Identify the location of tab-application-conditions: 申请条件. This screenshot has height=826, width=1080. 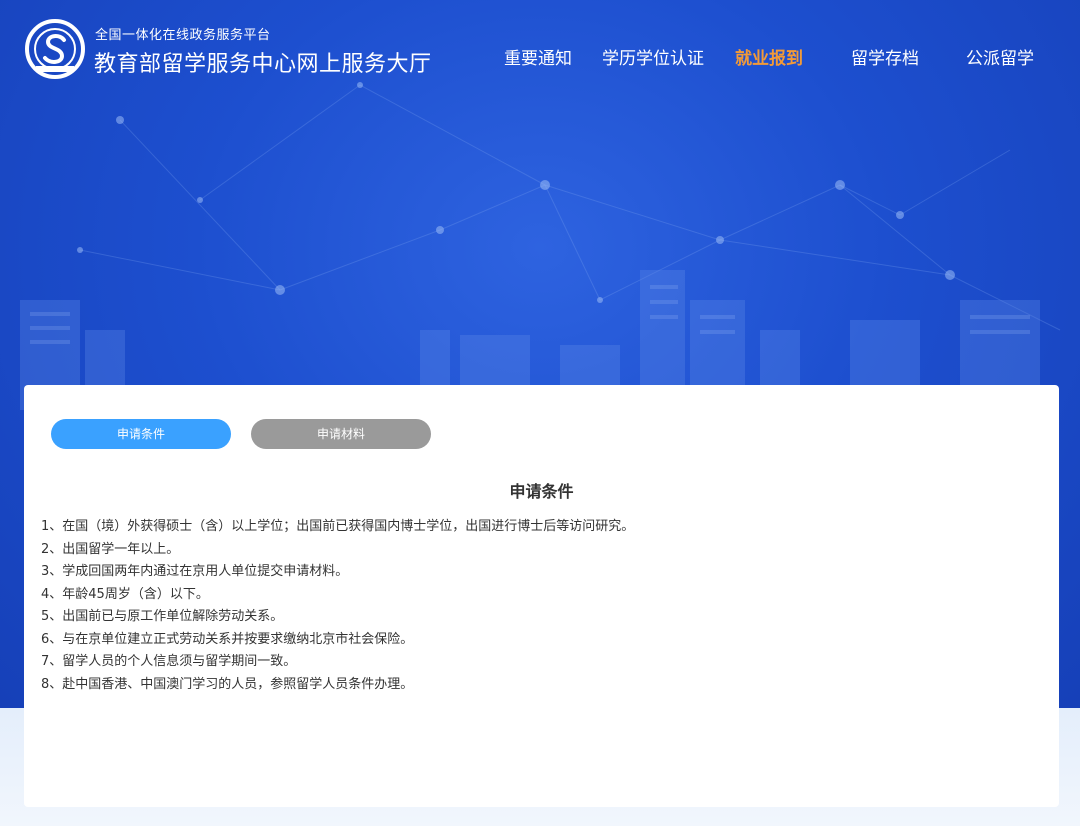
(141, 434).